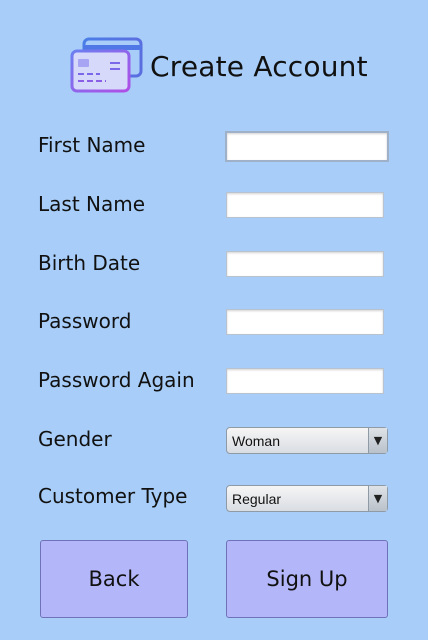  Describe the element at coordinates (305, 205) in the screenshot. I see `last-name-field` at that location.